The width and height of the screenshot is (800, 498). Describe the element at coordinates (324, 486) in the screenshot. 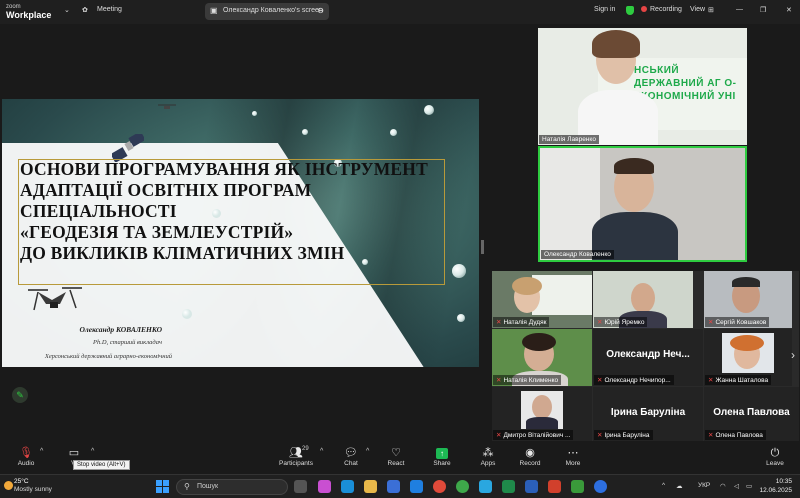

I see `copilot-icon` at that location.